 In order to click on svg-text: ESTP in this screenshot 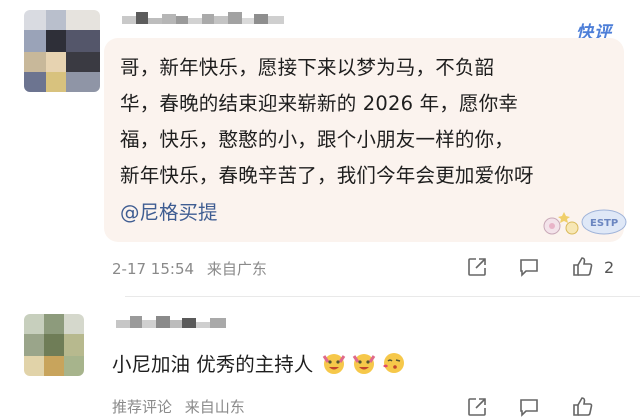, I will do `click(604, 223)`.